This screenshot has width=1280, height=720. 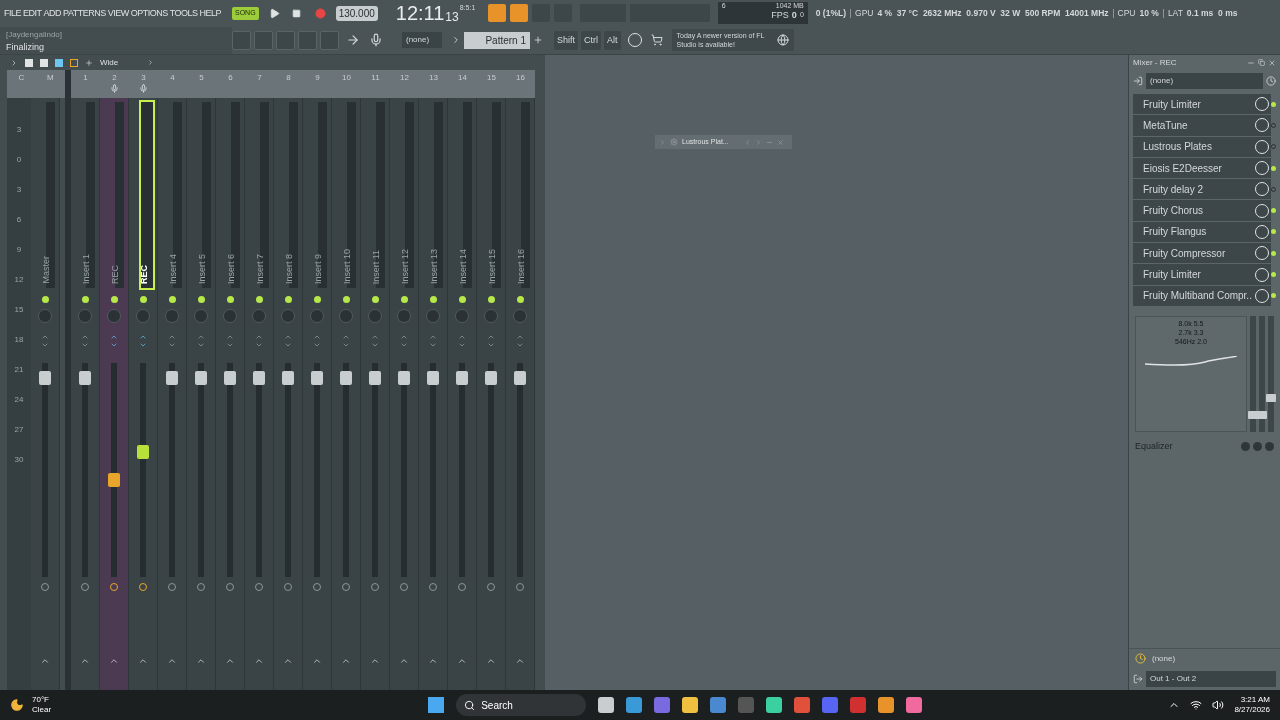 I want to click on network-icon, so click(x=1196, y=705).